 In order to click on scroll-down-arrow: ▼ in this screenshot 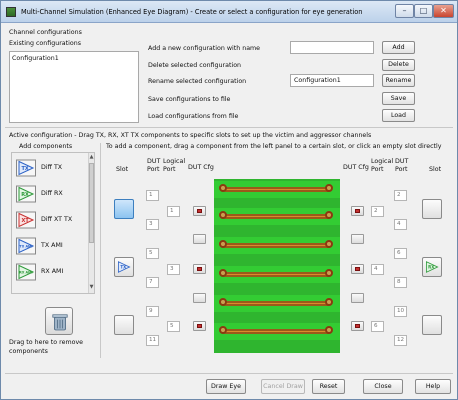, I will do `click(91, 287)`.